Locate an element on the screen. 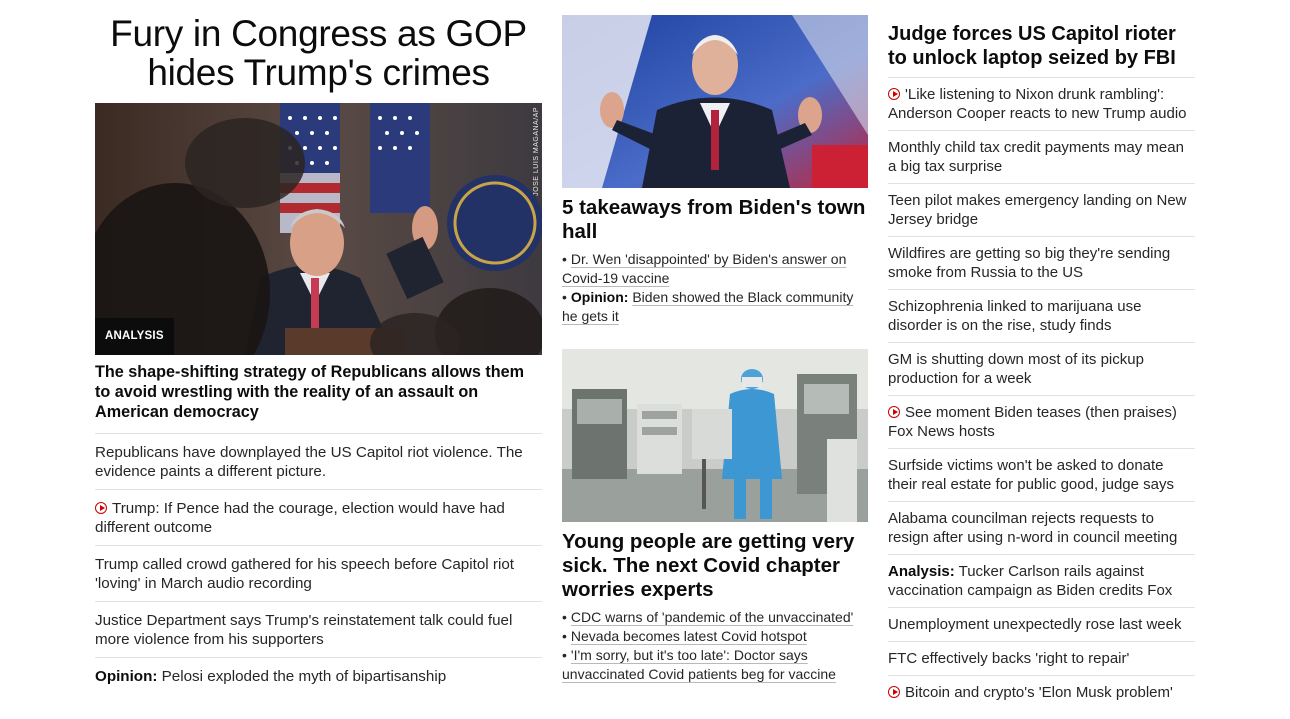 Image resolution: width=1290 pixels, height=719 pixels. list-item-text: Bitcoin and crypto's 'Elon Musk problem' is located at coordinates (1039, 692).